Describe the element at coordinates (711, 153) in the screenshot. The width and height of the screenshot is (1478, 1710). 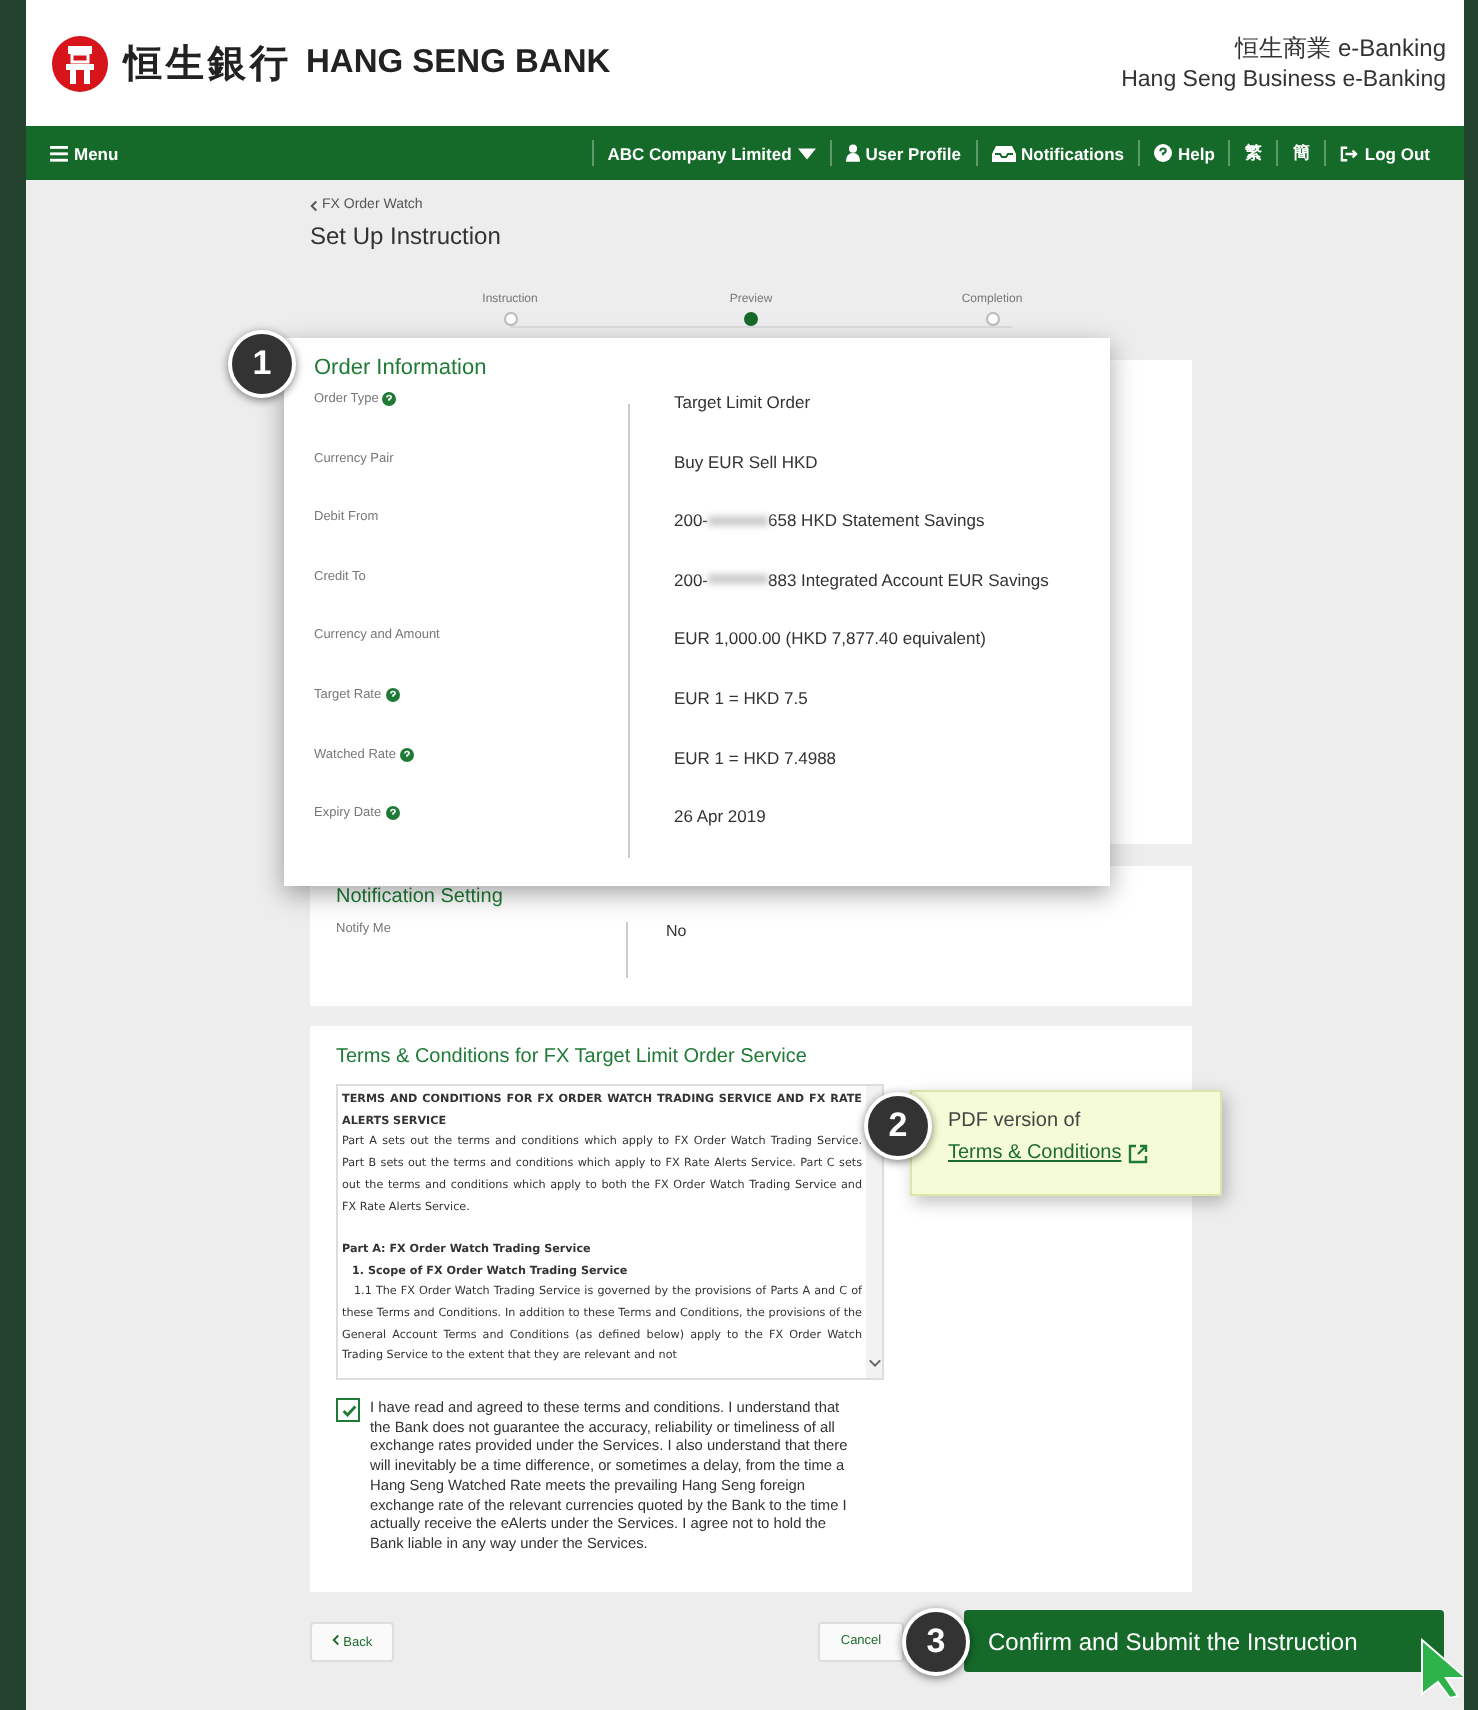
I see `company-dropdown: ABC Company Limited` at that location.